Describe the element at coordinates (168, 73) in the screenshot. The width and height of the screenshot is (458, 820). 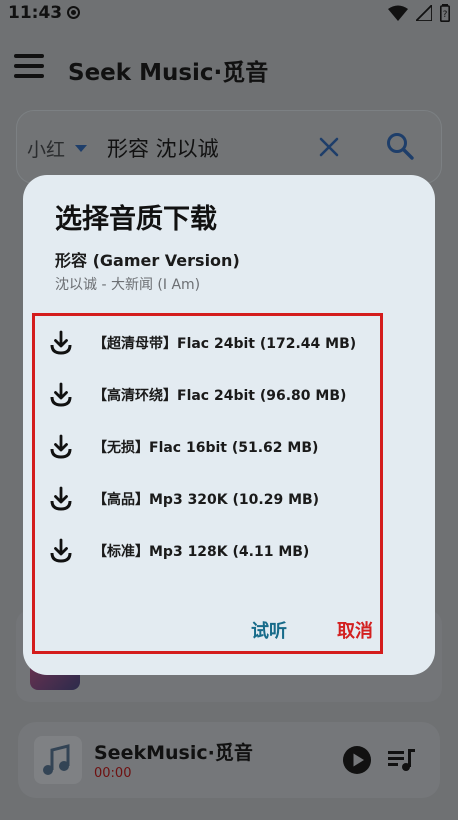
I see `app-title: Seek Music·觅音` at that location.